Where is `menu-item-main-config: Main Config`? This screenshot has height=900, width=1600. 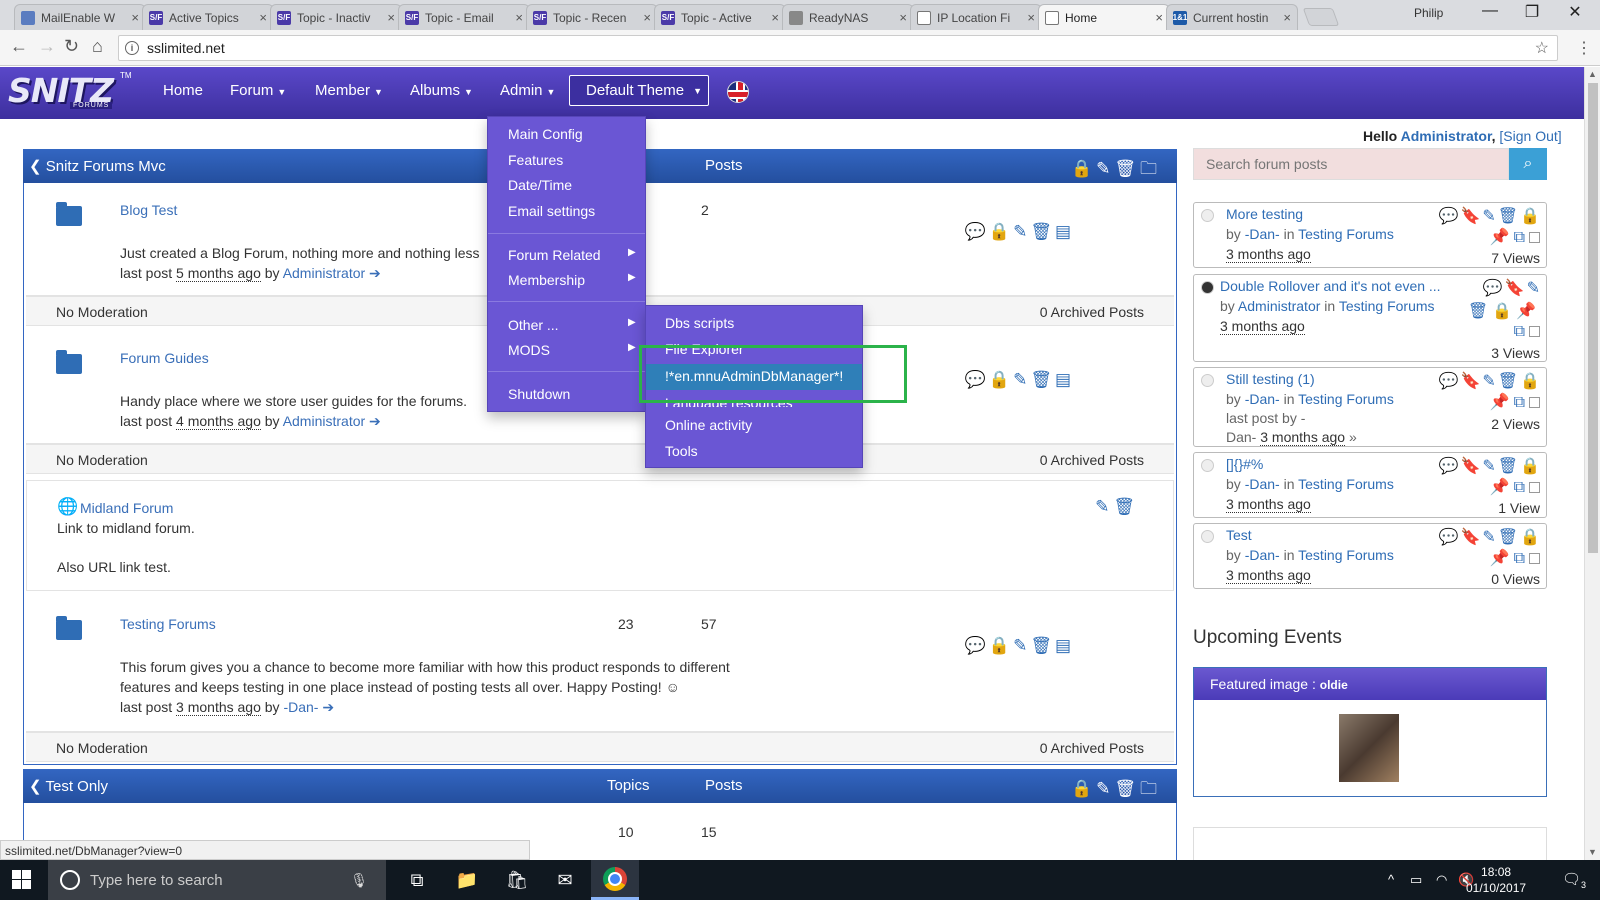 menu-item-main-config: Main Config is located at coordinates (545, 134).